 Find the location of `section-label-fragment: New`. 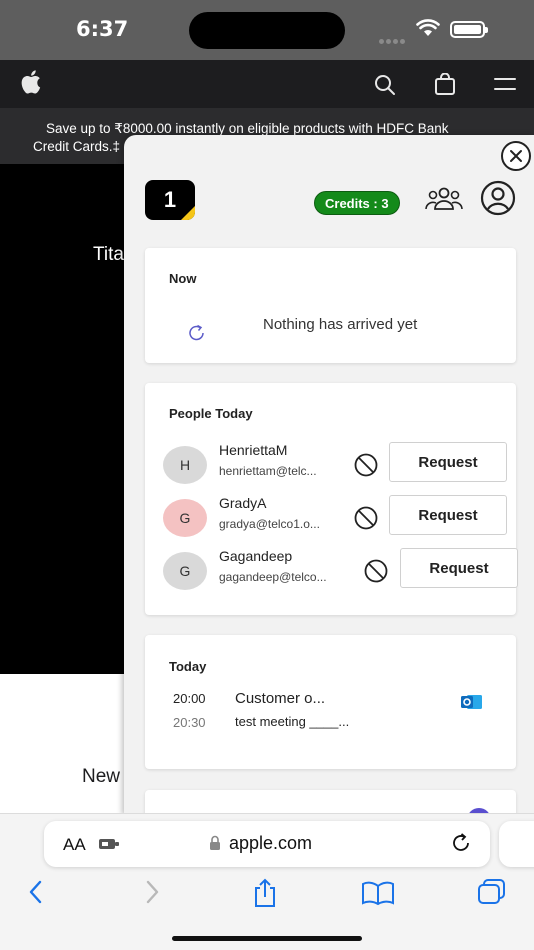

section-label-fragment: New is located at coordinates (101, 776).